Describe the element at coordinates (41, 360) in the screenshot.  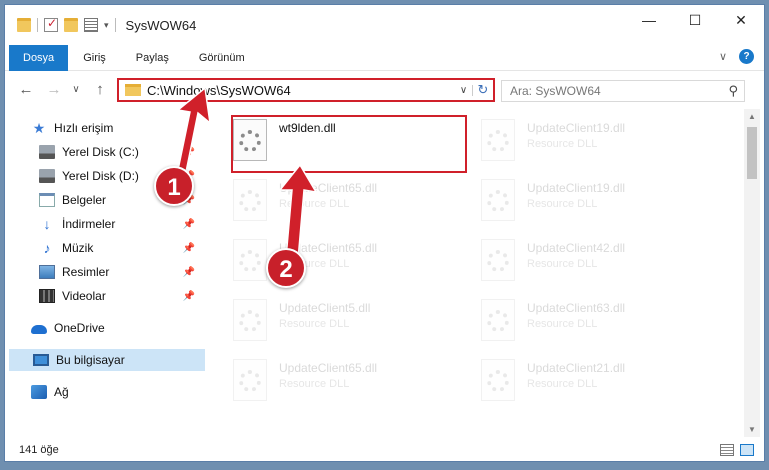
I see `this-pc-icon` at that location.